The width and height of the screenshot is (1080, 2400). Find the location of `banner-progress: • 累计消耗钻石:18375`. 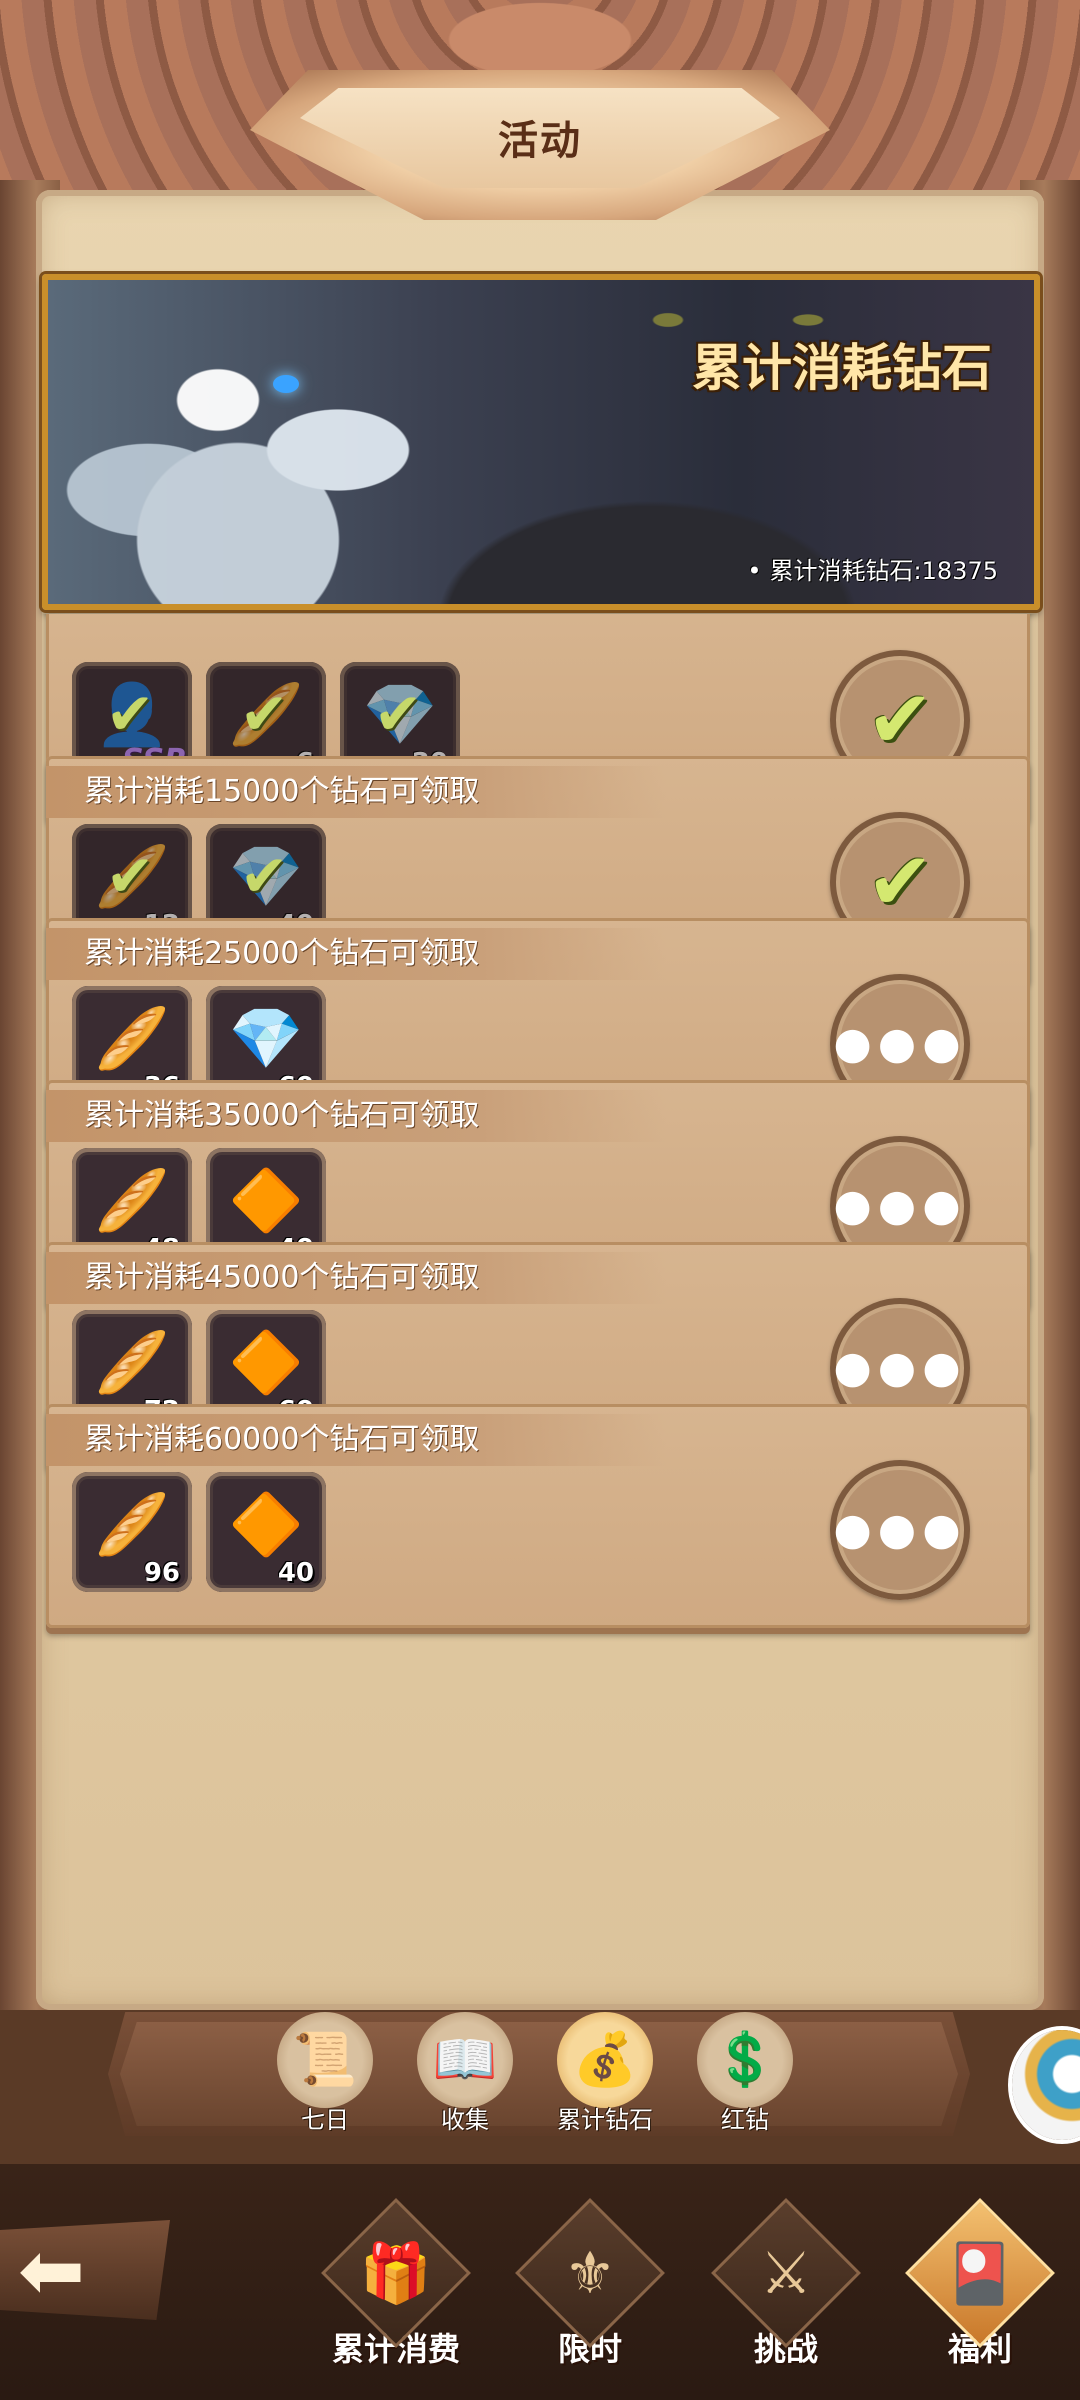

banner-progress: • 累计消耗钻石:18375 is located at coordinates (872, 568).